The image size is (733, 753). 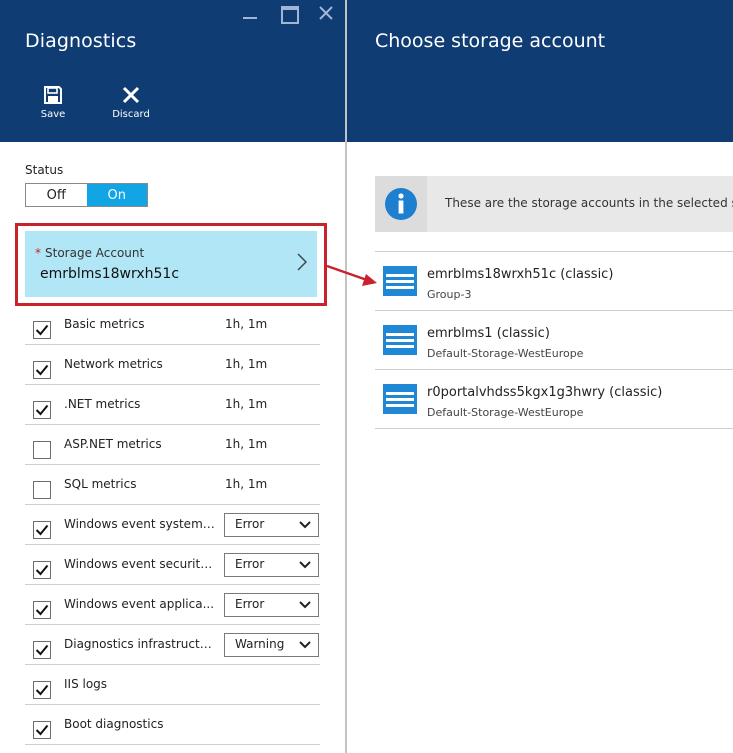 I want to click on metric-row: Windows event security... Error, so click(x=172, y=565).